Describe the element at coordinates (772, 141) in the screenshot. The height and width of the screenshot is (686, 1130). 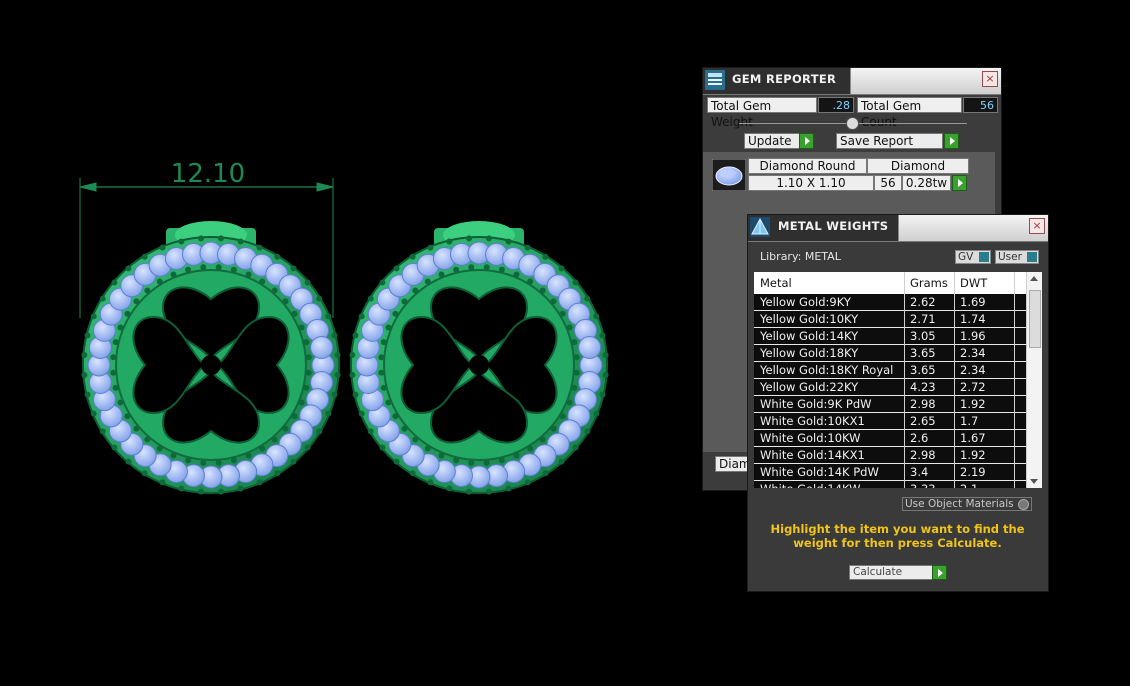
I see `update-button: Update` at that location.